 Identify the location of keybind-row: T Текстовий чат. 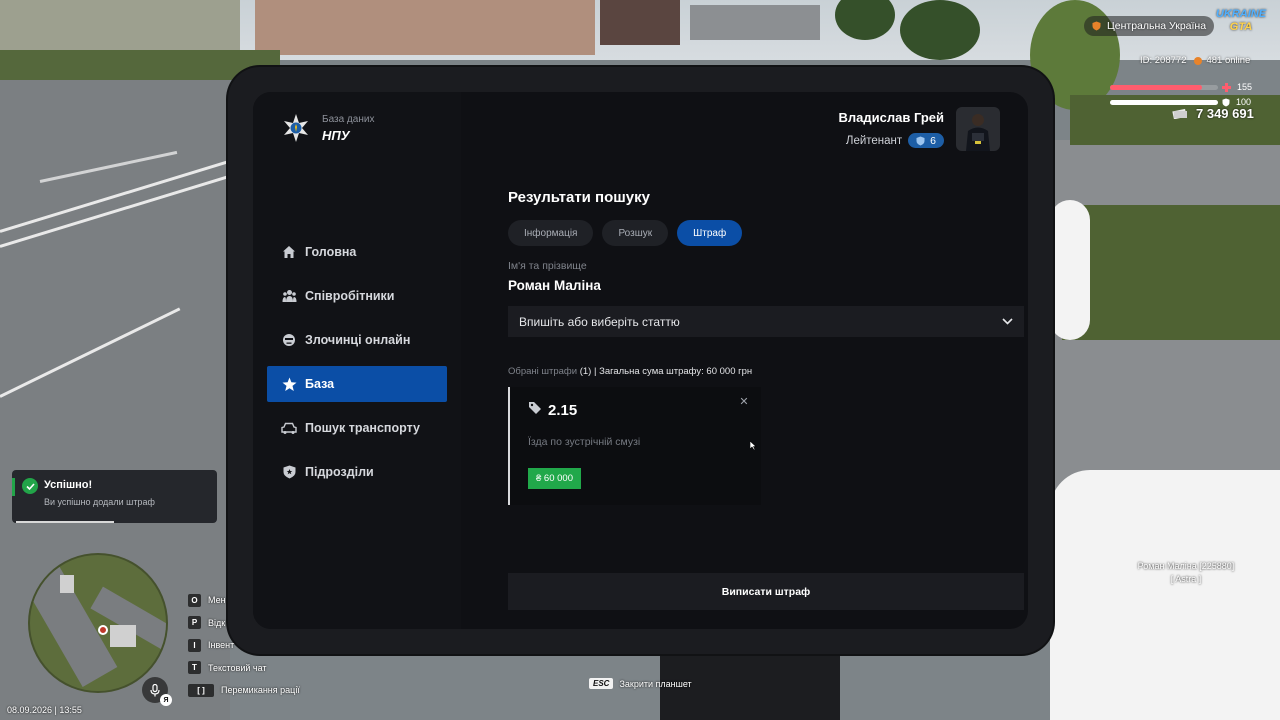
(244, 668).